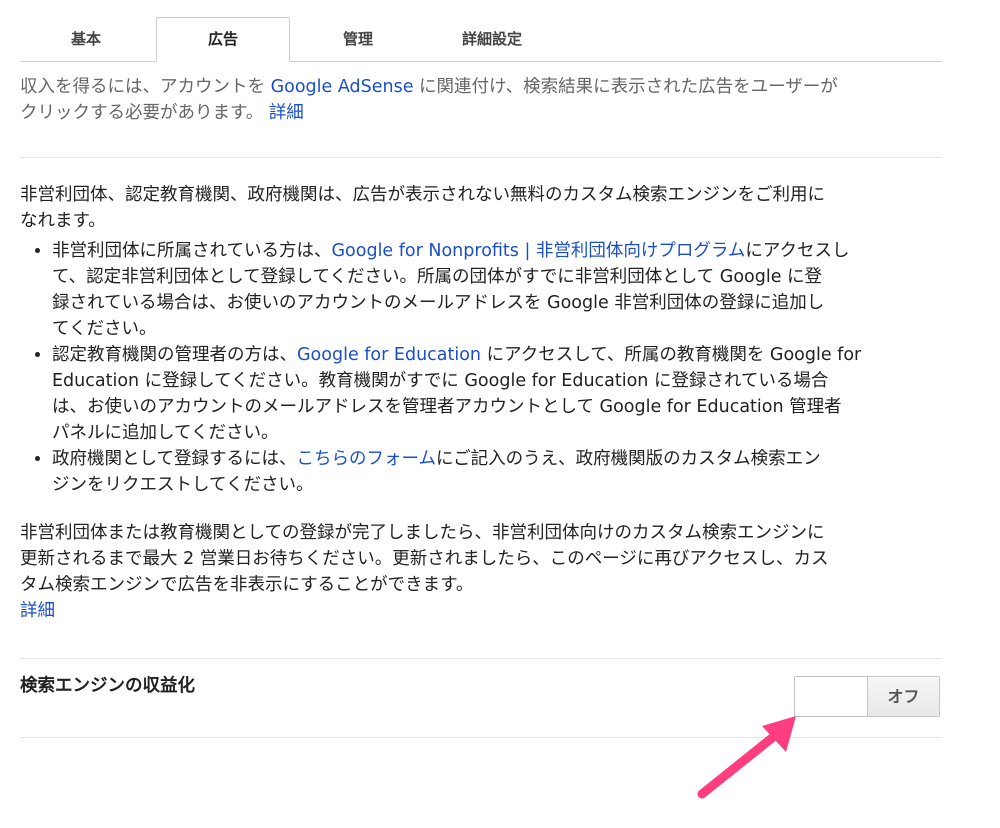 The image size is (1000, 828). I want to click on adsense-intro-line2: クリックする必要があります。 詳細, so click(490, 113).